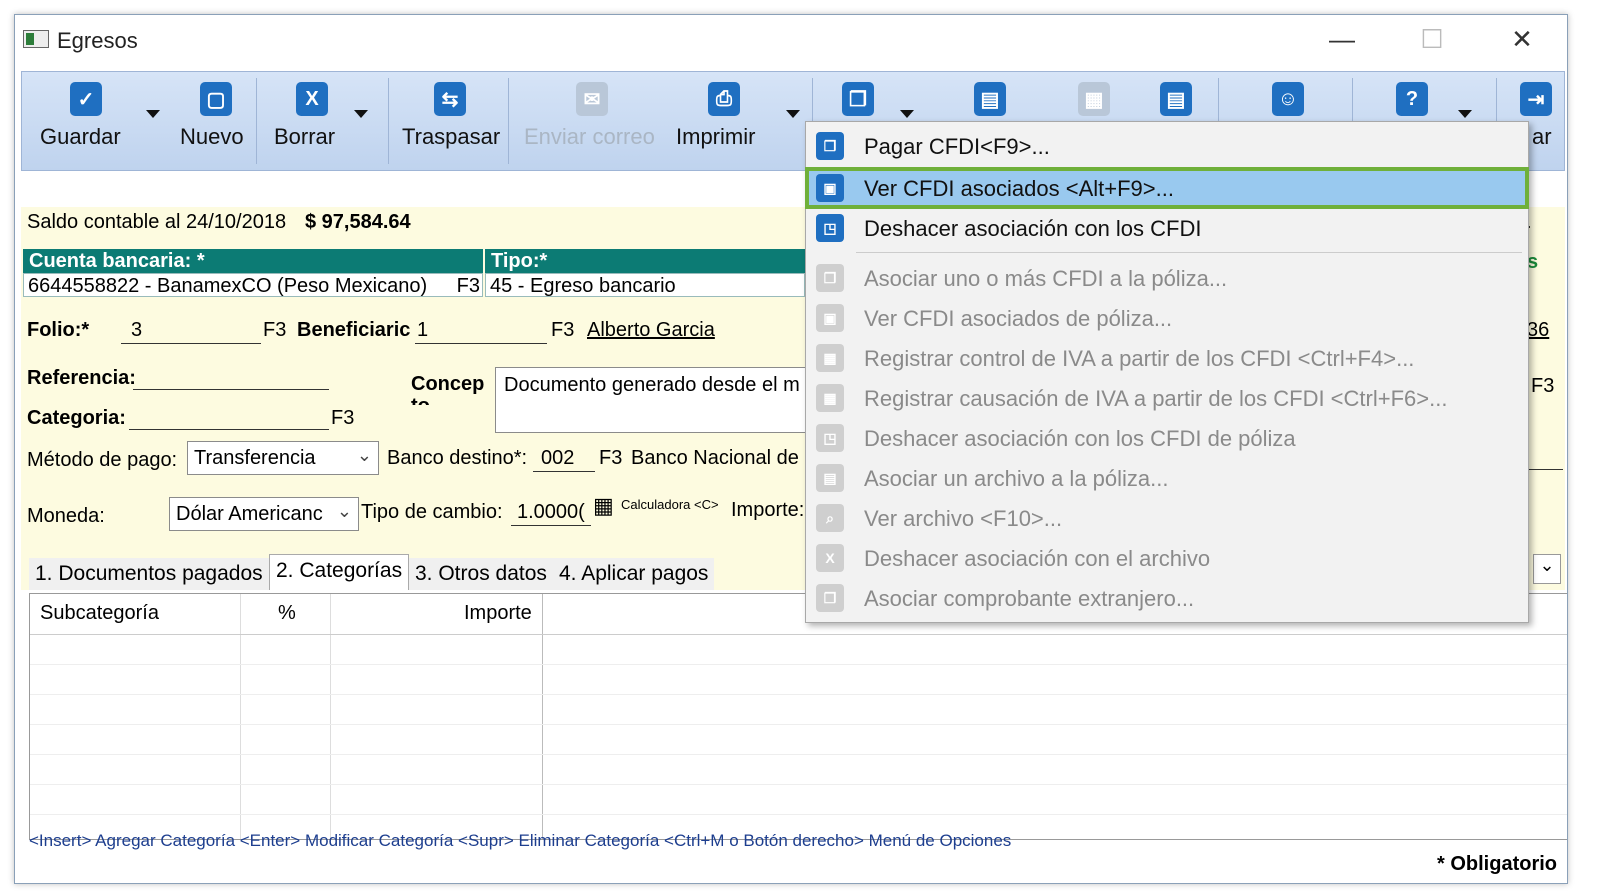  Describe the element at coordinates (498, 613) in the screenshot. I see `column-importe: Importe` at that location.